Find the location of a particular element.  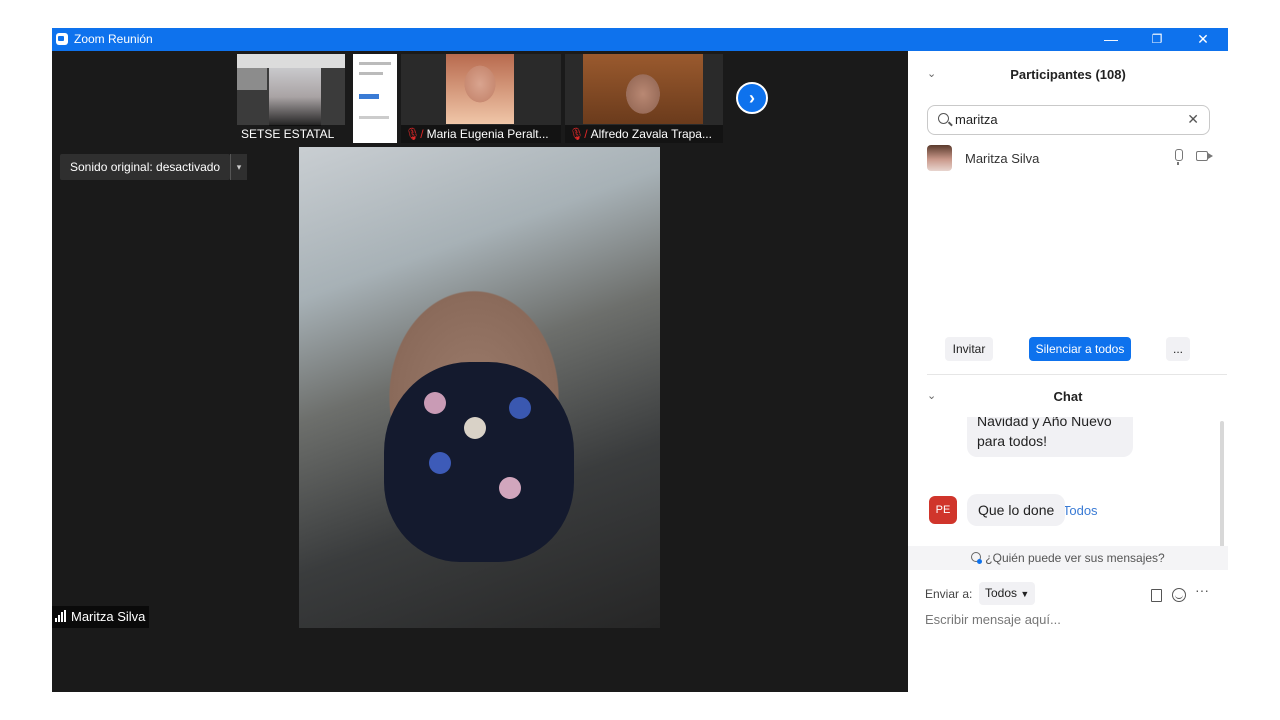

participant-row: Maritza Silva is located at coordinates (1072, 159).